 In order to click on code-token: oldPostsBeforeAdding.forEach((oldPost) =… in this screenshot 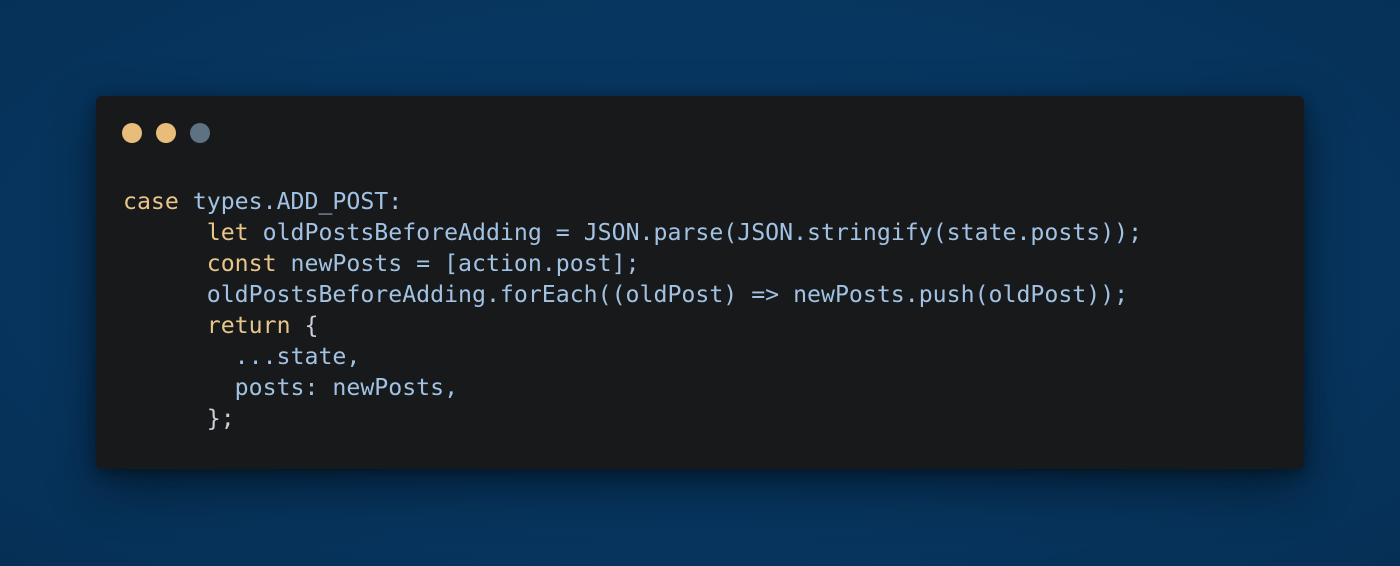, I will do `click(626, 294)`.